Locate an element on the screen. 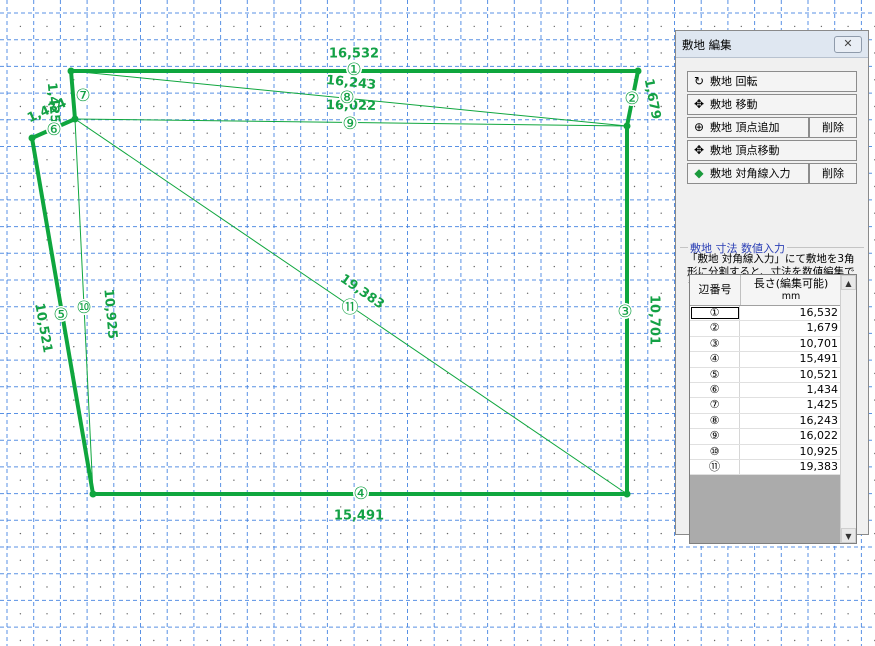 Image resolution: width=875 pixels, height=646 pixels. svg-text: ⑨ is located at coordinates (349, 124).